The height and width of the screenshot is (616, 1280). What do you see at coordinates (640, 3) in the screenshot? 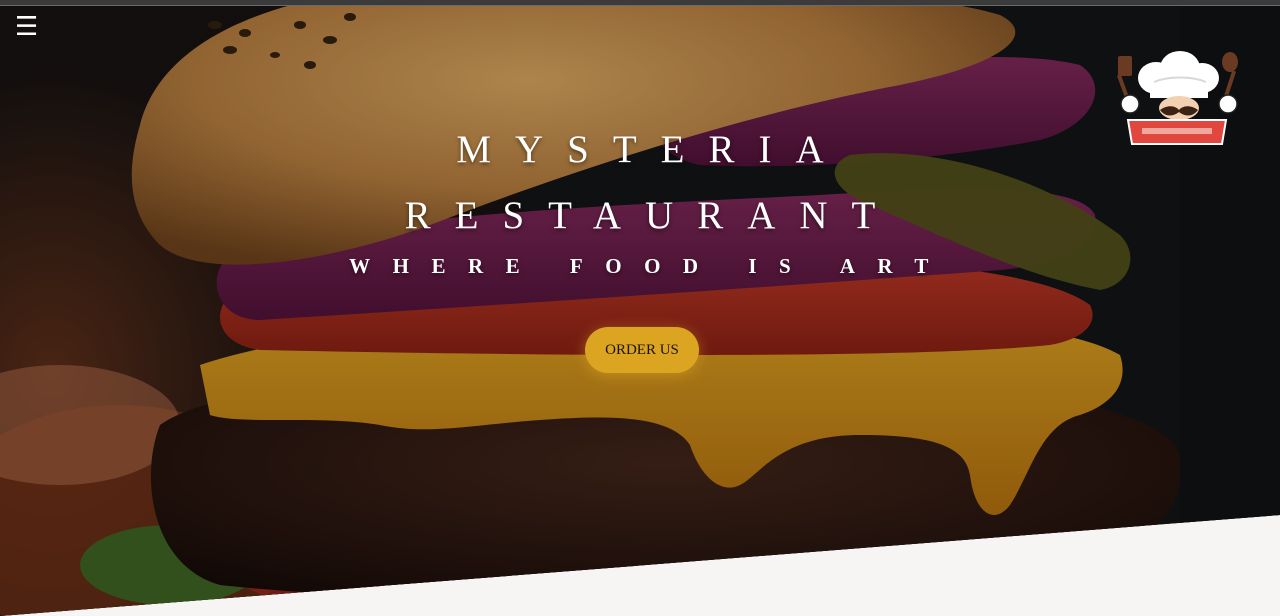
I see `browser-top-strip` at bounding box center [640, 3].